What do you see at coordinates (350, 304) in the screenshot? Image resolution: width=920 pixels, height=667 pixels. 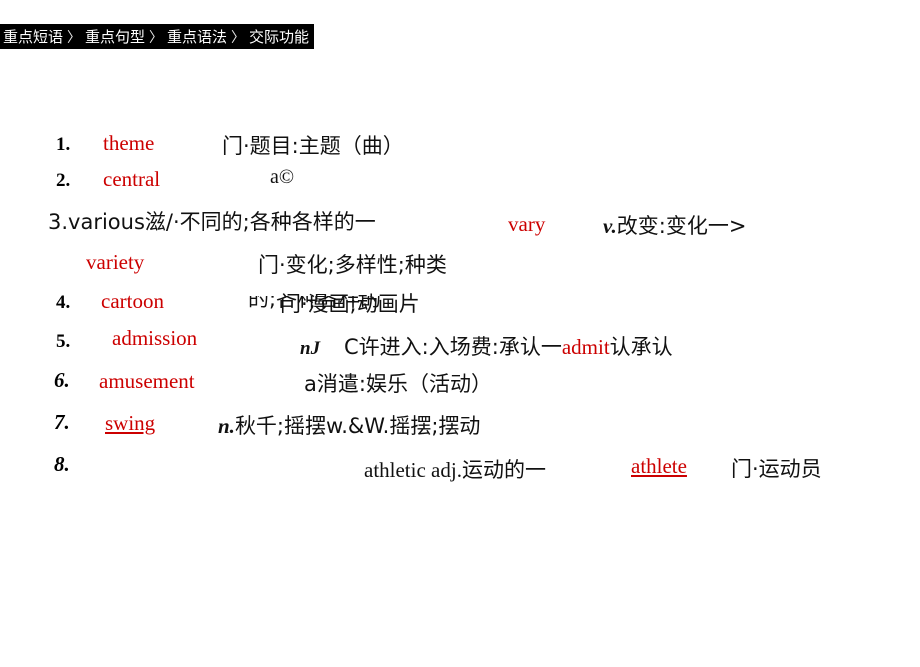 I see `vocab-gloss-cartoon: 门·漫画;动画片` at bounding box center [350, 304].